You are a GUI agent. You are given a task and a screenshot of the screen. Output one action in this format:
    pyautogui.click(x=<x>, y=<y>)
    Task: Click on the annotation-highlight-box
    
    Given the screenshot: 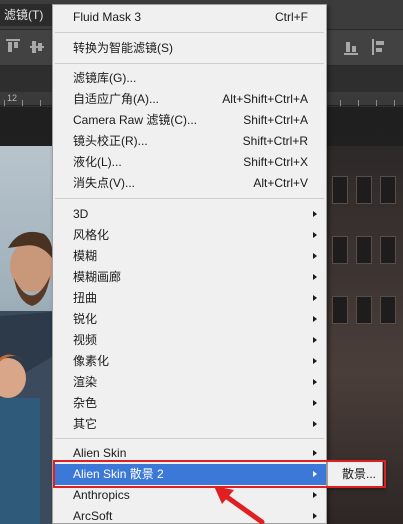 What is the action you would take?
    pyautogui.click(x=219, y=474)
    